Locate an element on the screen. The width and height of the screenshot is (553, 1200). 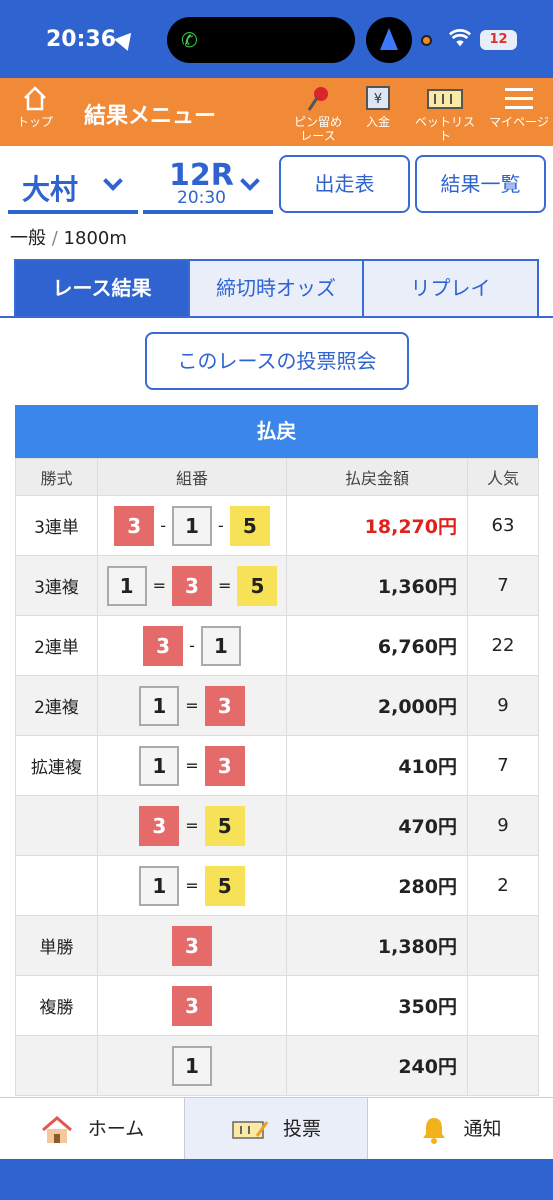
race-selector: 12R 20:30 is located at coordinates (208, 186).